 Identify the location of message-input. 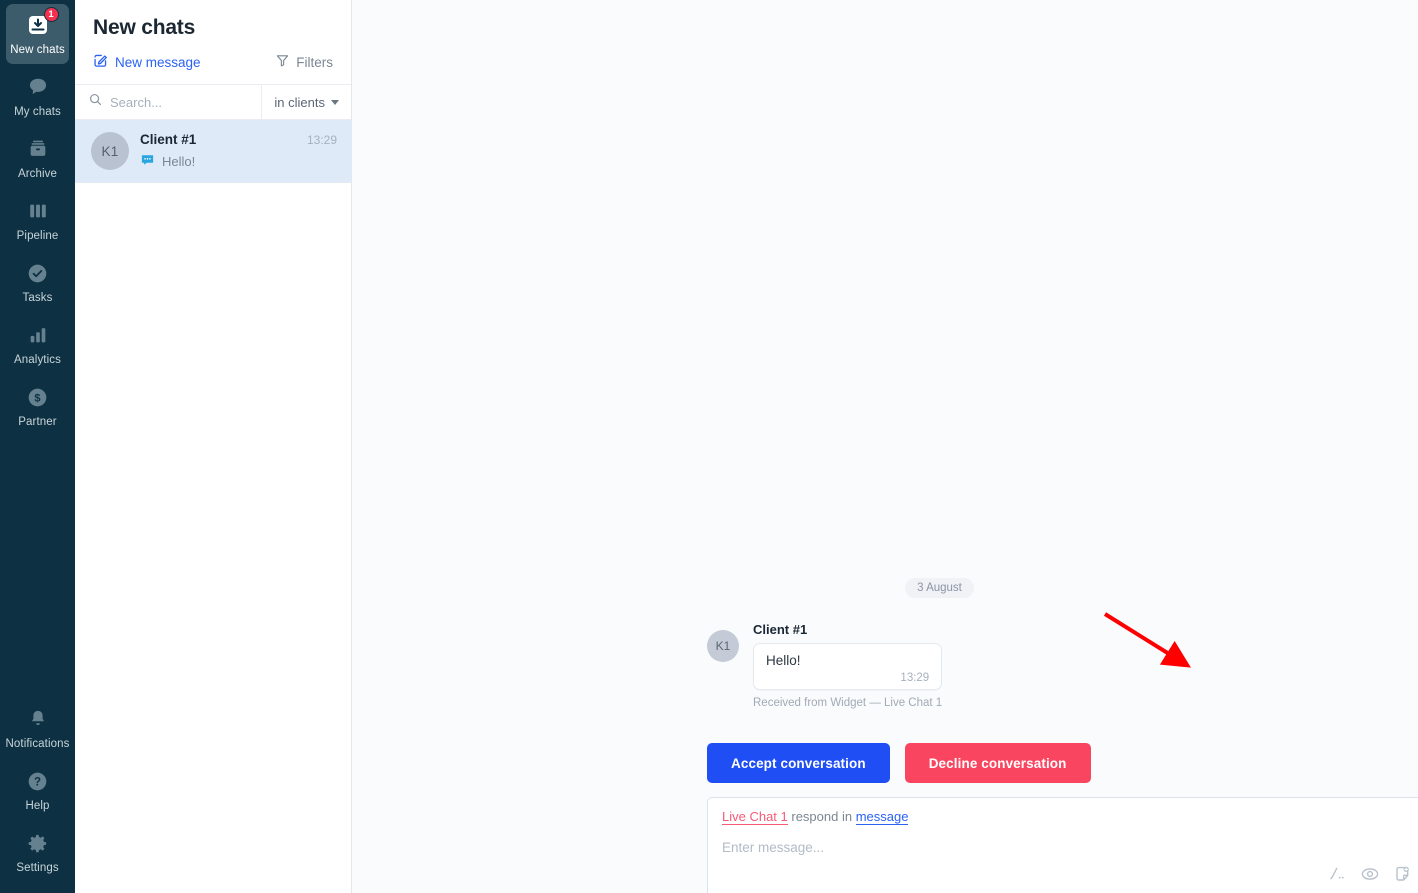
(1070, 847).